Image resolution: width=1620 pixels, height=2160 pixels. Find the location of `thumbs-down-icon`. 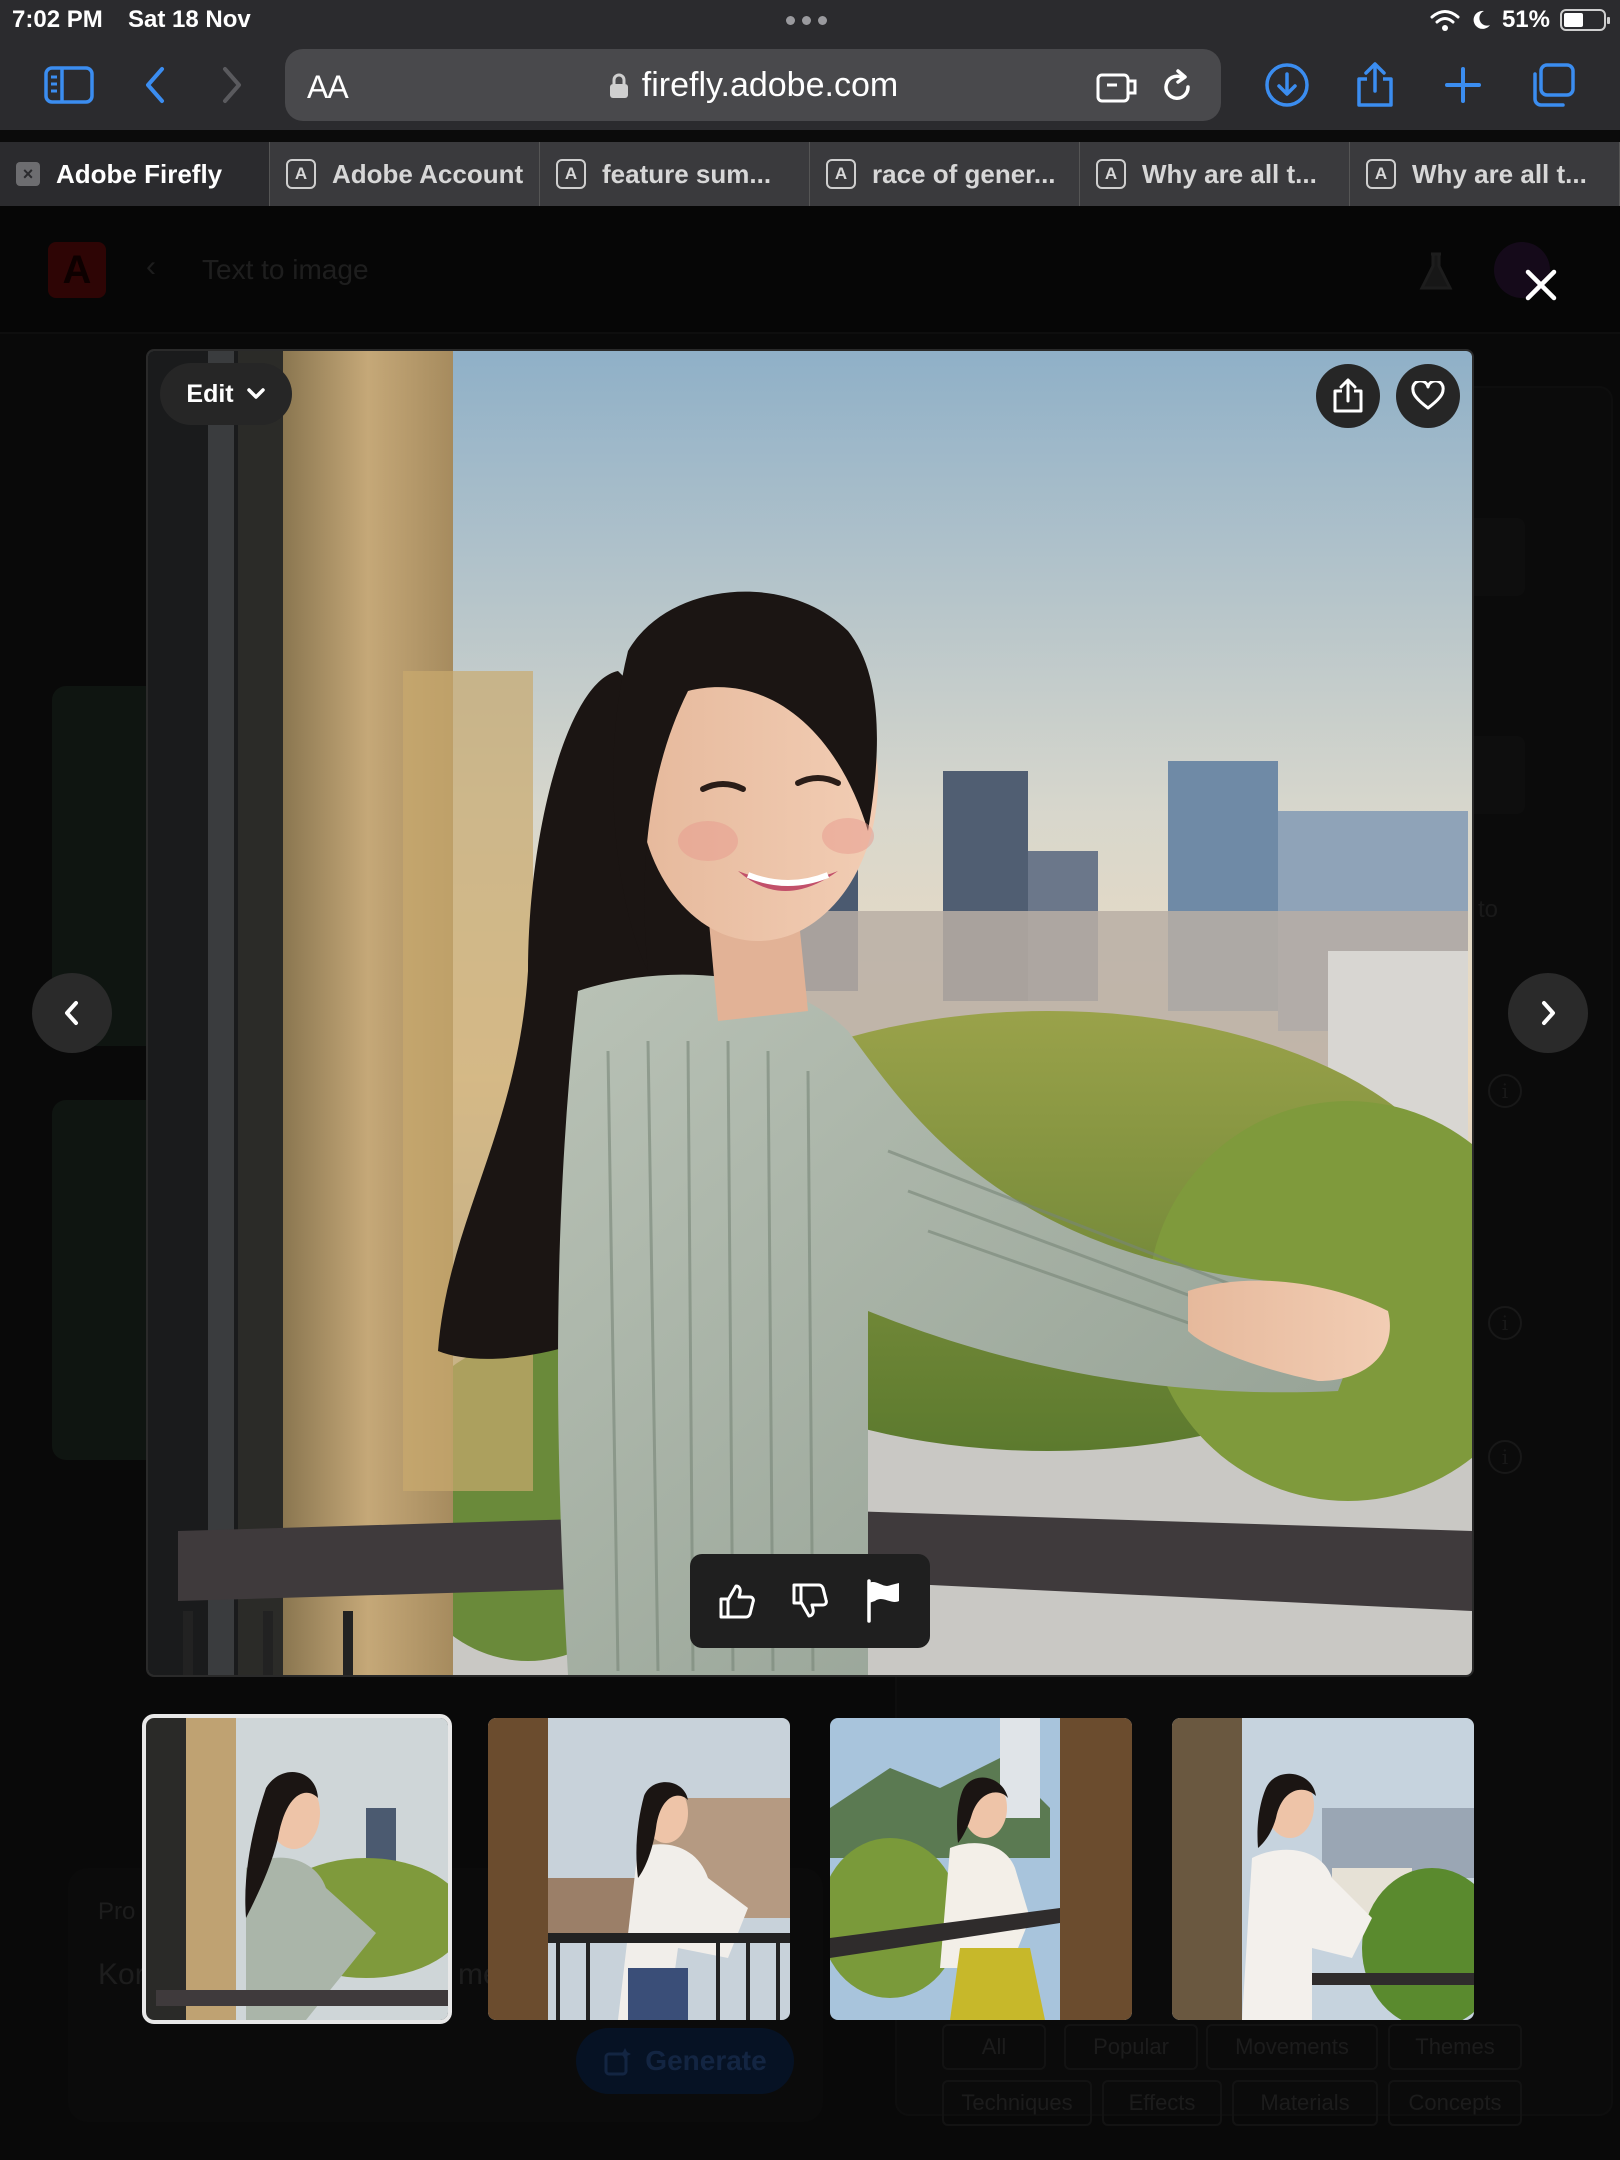

thumbs-down-icon is located at coordinates (810, 1601).